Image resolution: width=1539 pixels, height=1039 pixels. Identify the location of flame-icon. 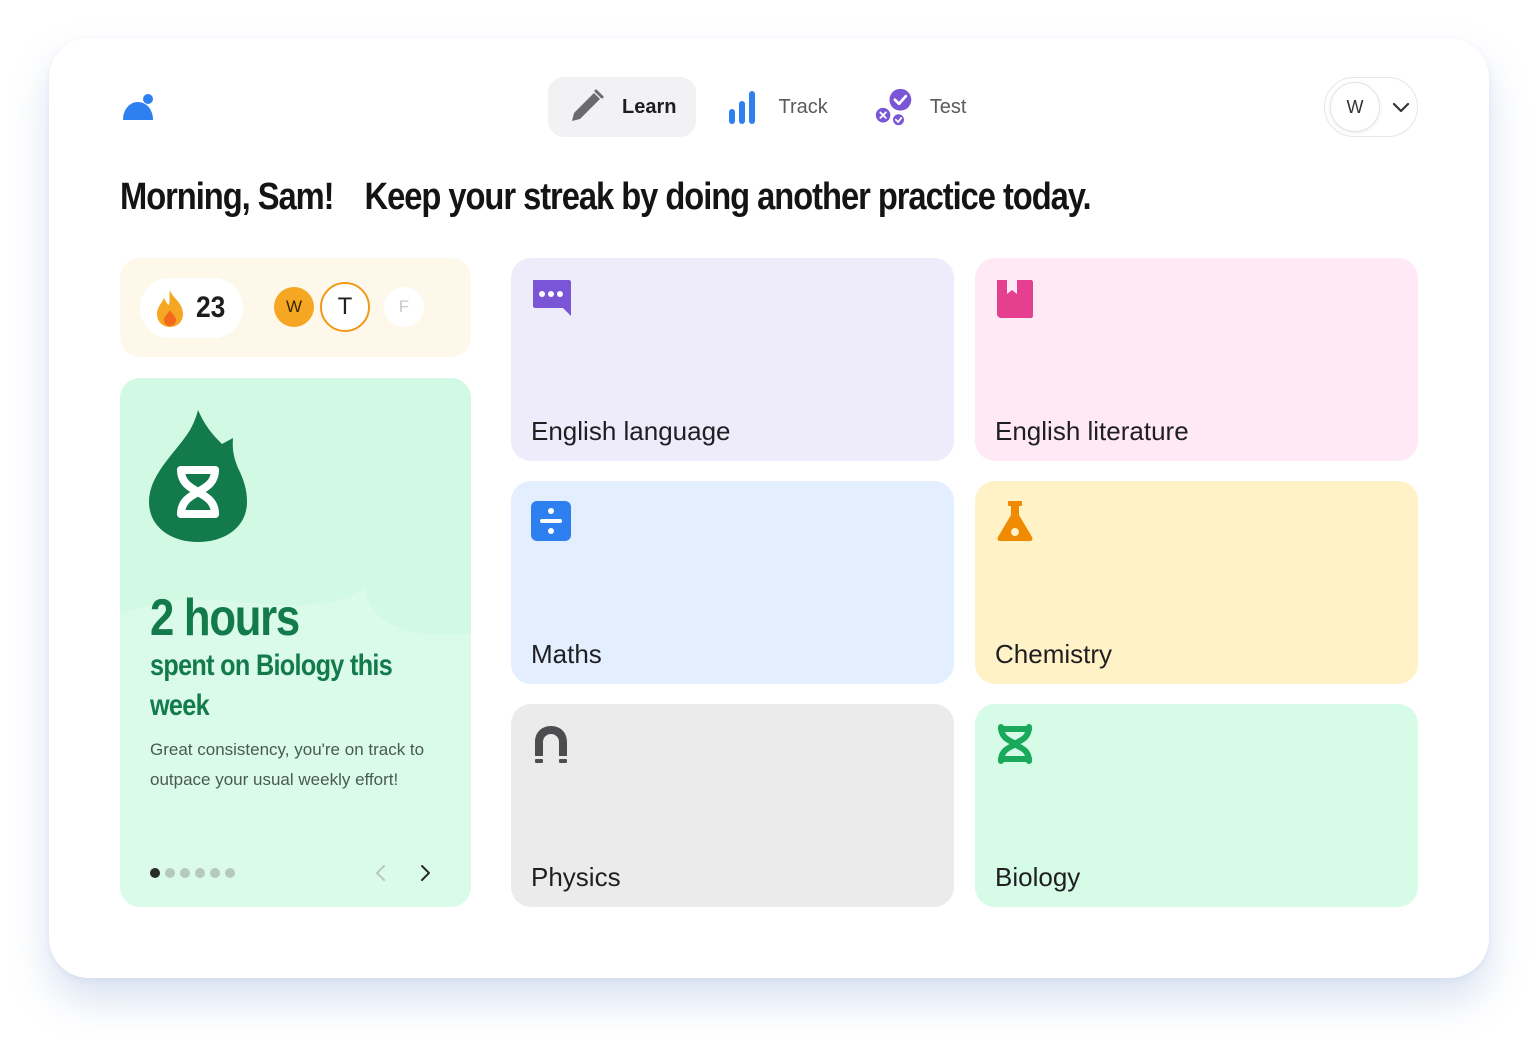
(170, 308).